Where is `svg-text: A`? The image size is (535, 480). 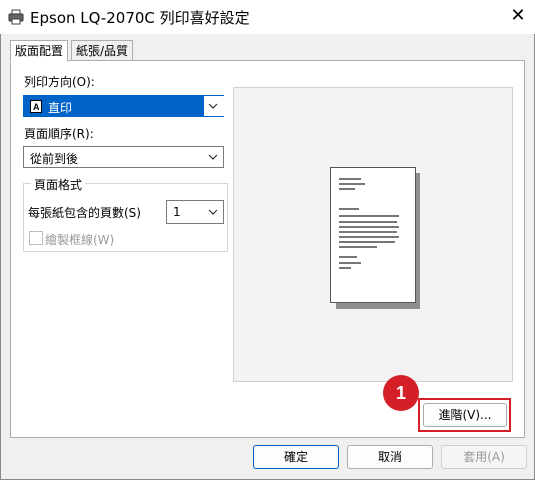 svg-text: A is located at coordinates (36, 107).